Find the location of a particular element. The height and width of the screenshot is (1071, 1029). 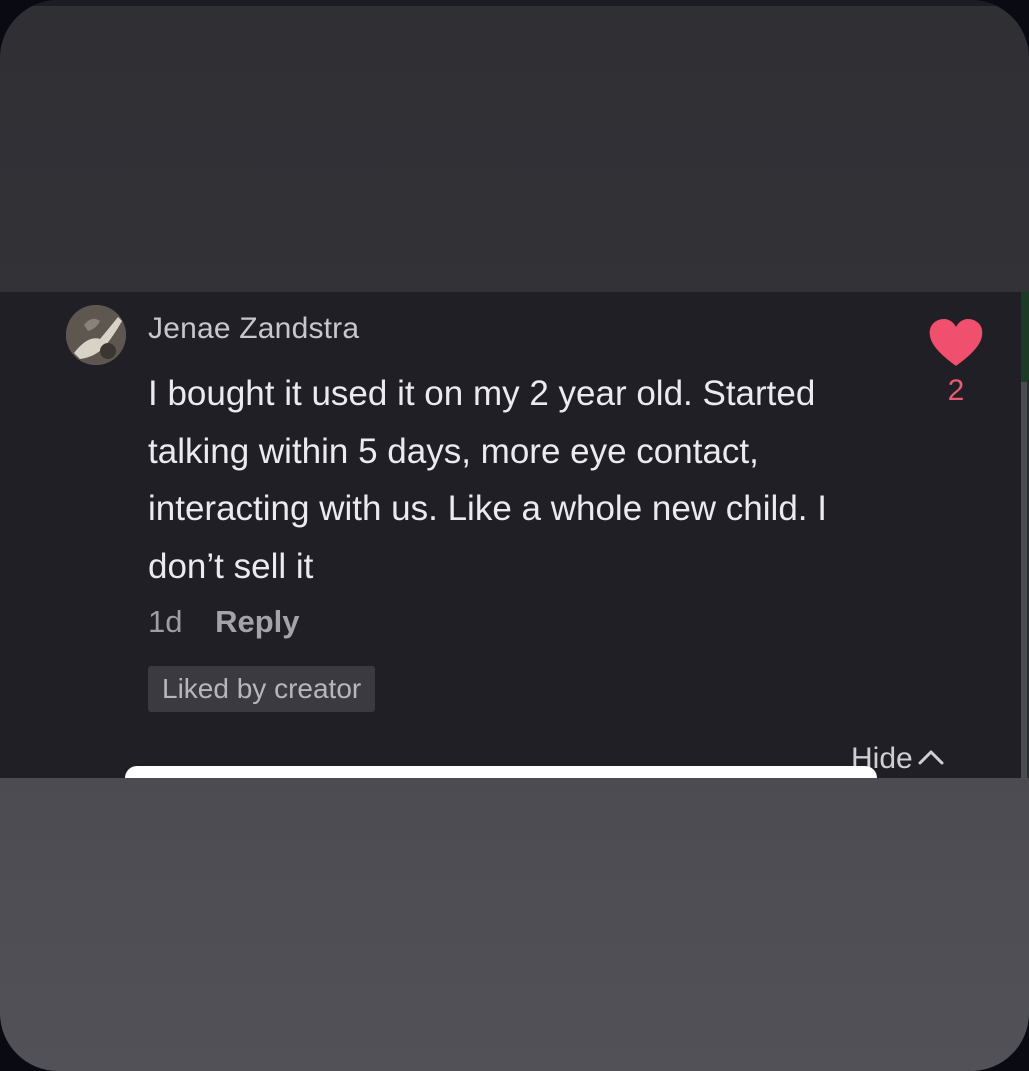

heart-icon is located at coordinates (956, 343).